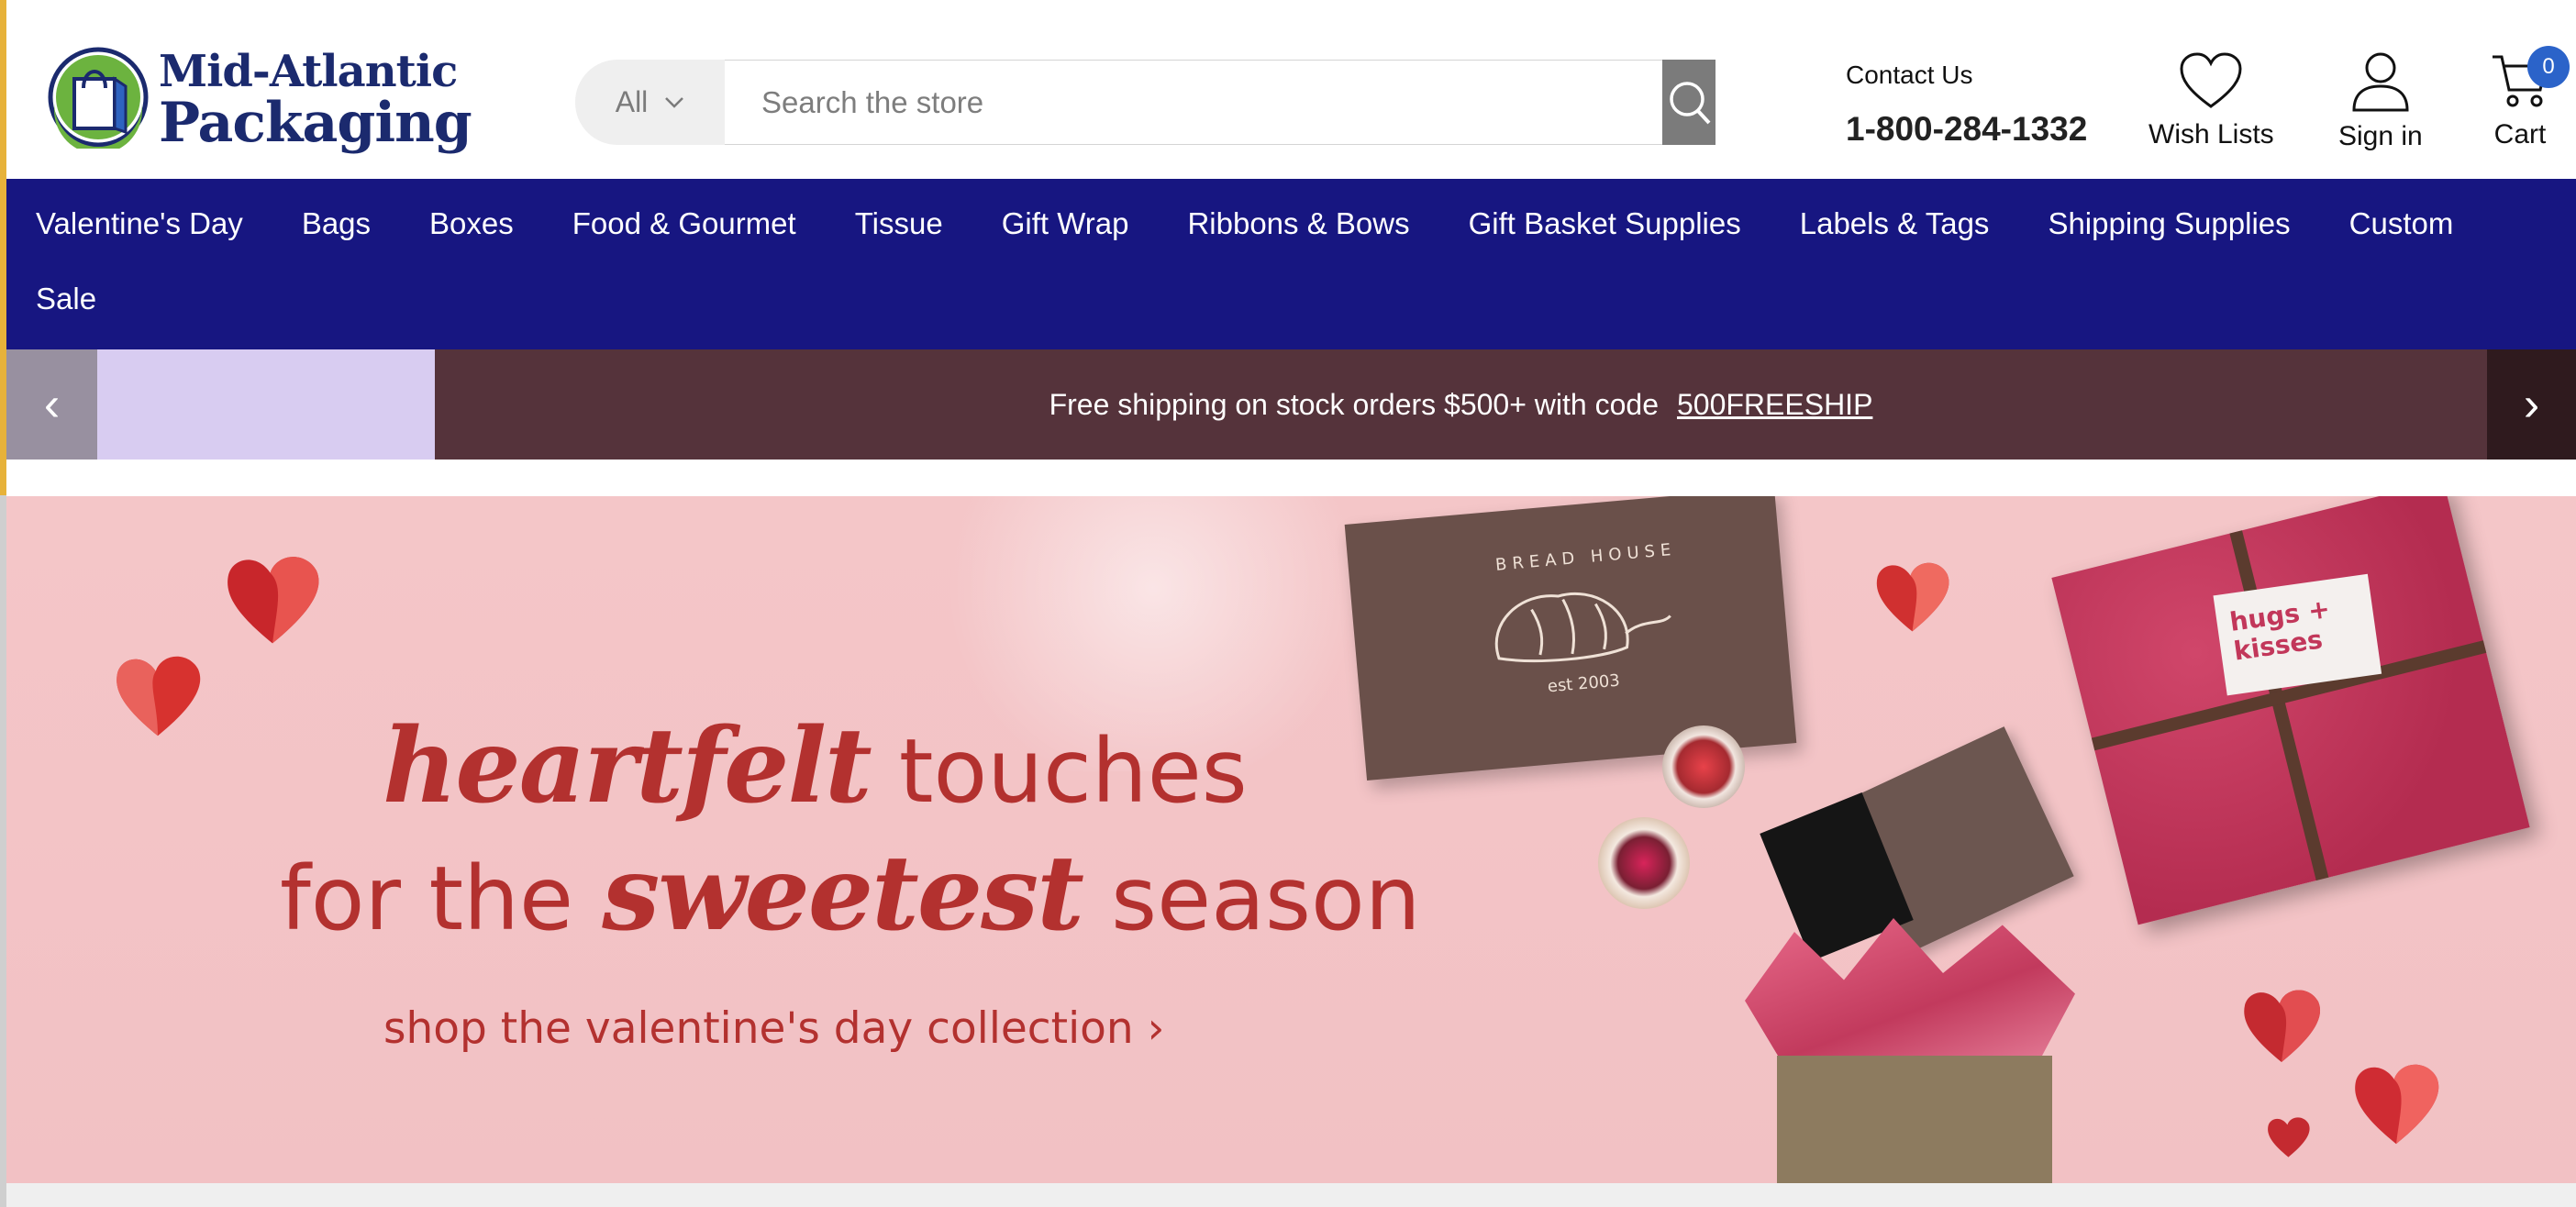 Image resolution: width=2576 pixels, height=1207 pixels. What do you see at coordinates (1298, 223) in the screenshot?
I see `nav-item-ribbons-bows: Ribbons & Bows` at bounding box center [1298, 223].